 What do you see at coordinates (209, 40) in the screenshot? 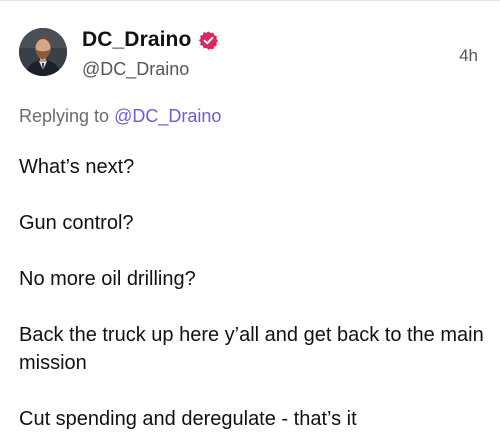
I see `verified-badge-icon` at bounding box center [209, 40].